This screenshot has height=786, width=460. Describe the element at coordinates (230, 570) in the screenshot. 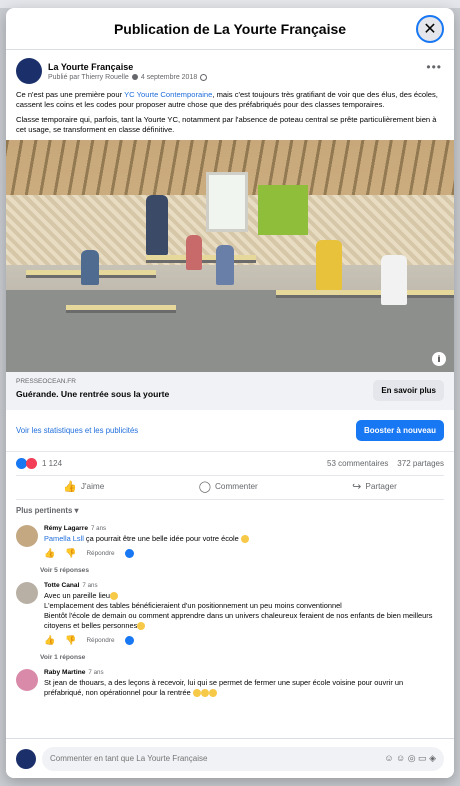

I see `view-replies-link: Voir 5 réponses` at that location.